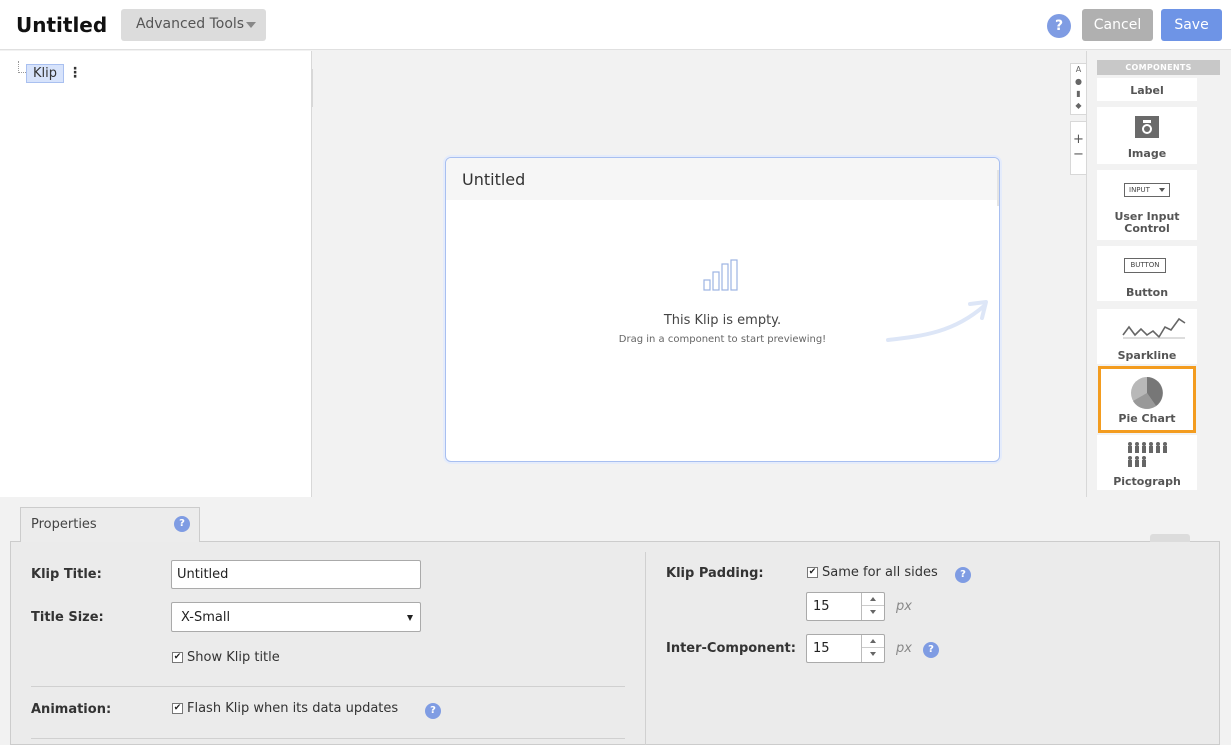 This screenshot has width=1231, height=745. Describe the element at coordinates (296, 617) in the screenshot. I see `title-size-select: X-Small` at that location.